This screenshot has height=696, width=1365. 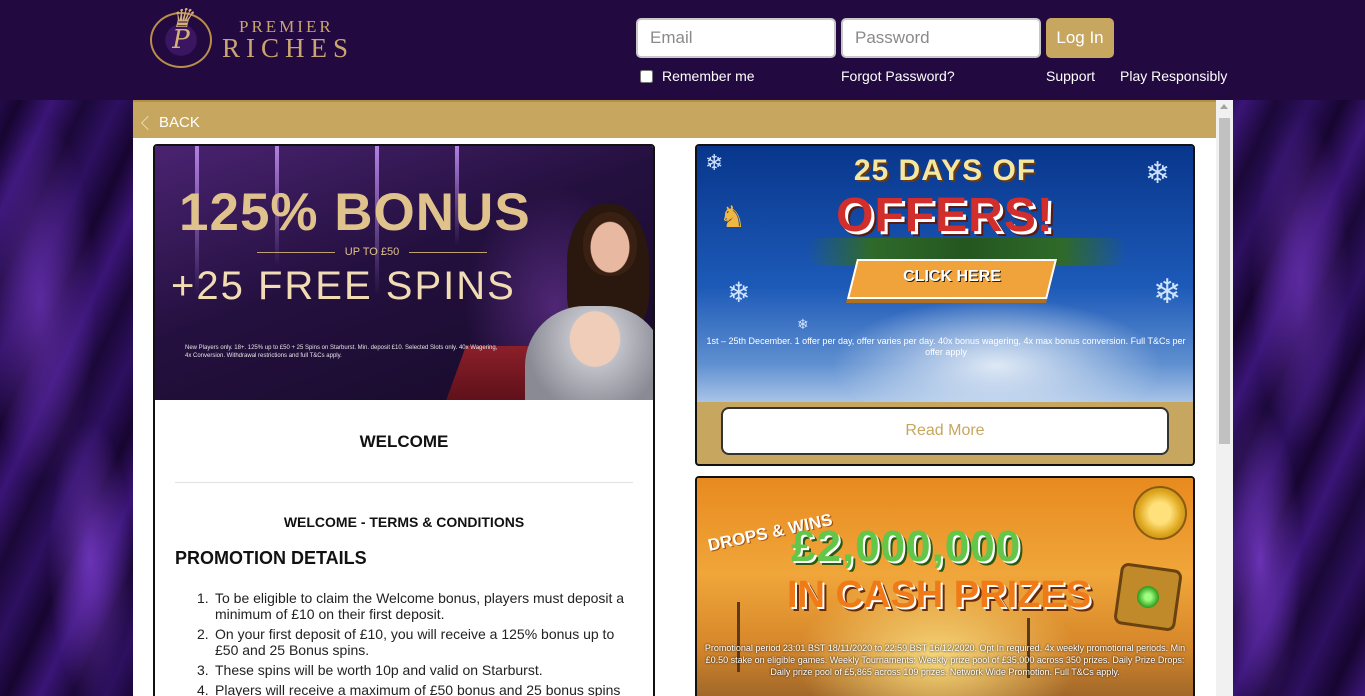 I want to click on chevron-left-icon, so click(x=148, y=122).